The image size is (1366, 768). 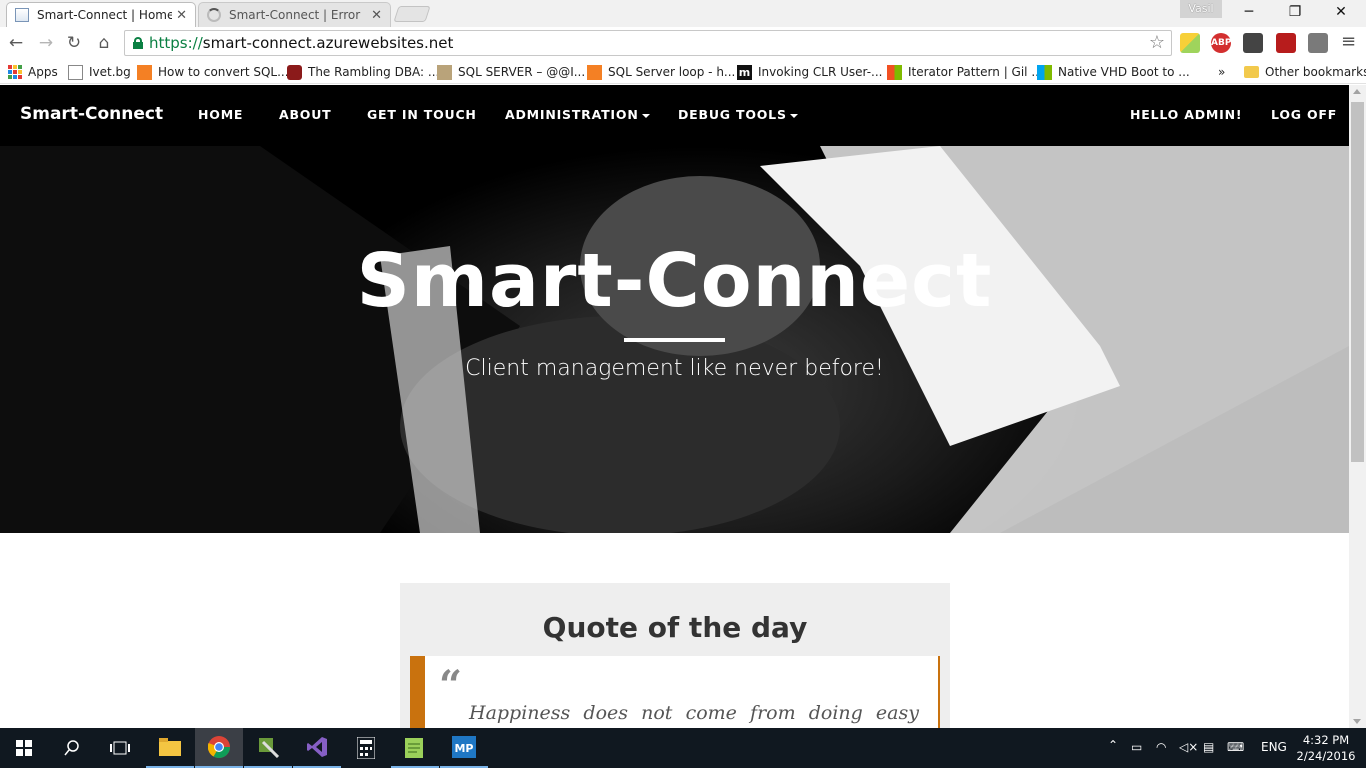 What do you see at coordinates (1161, 747) in the screenshot?
I see `wifi-icon: ◠` at bounding box center [1161, 747].